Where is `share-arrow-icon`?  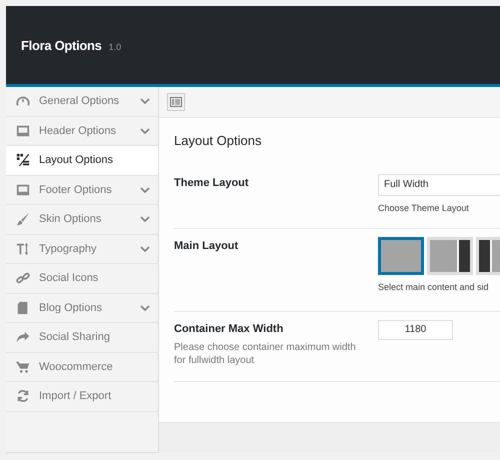
share-arrow-icon is located at coordinates (23, 337).